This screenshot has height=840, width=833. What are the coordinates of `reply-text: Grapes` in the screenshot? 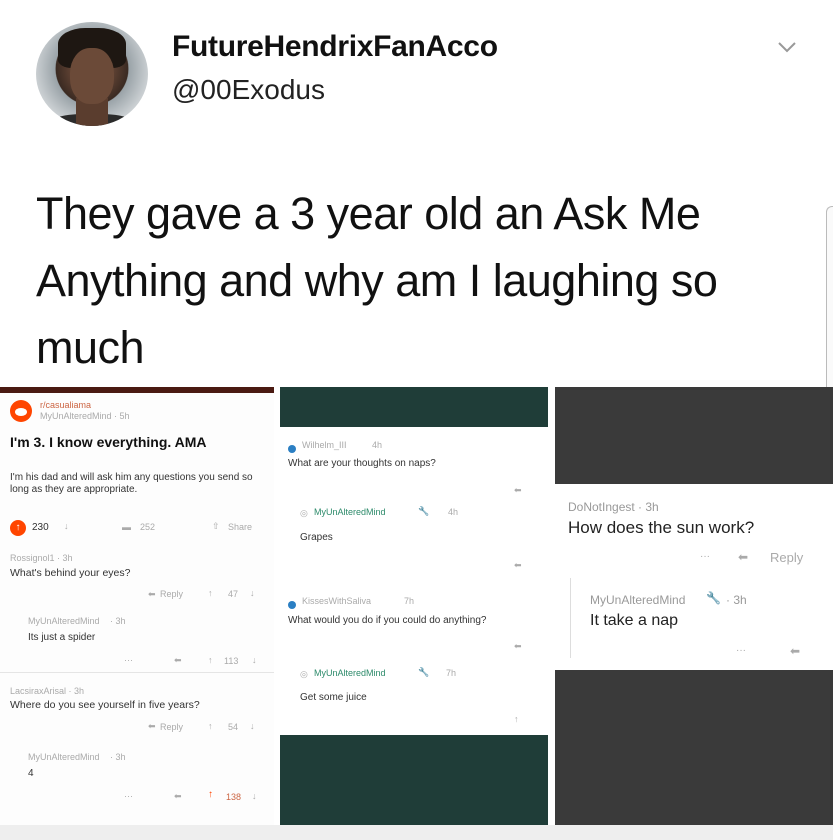 It's located at (316, 537).